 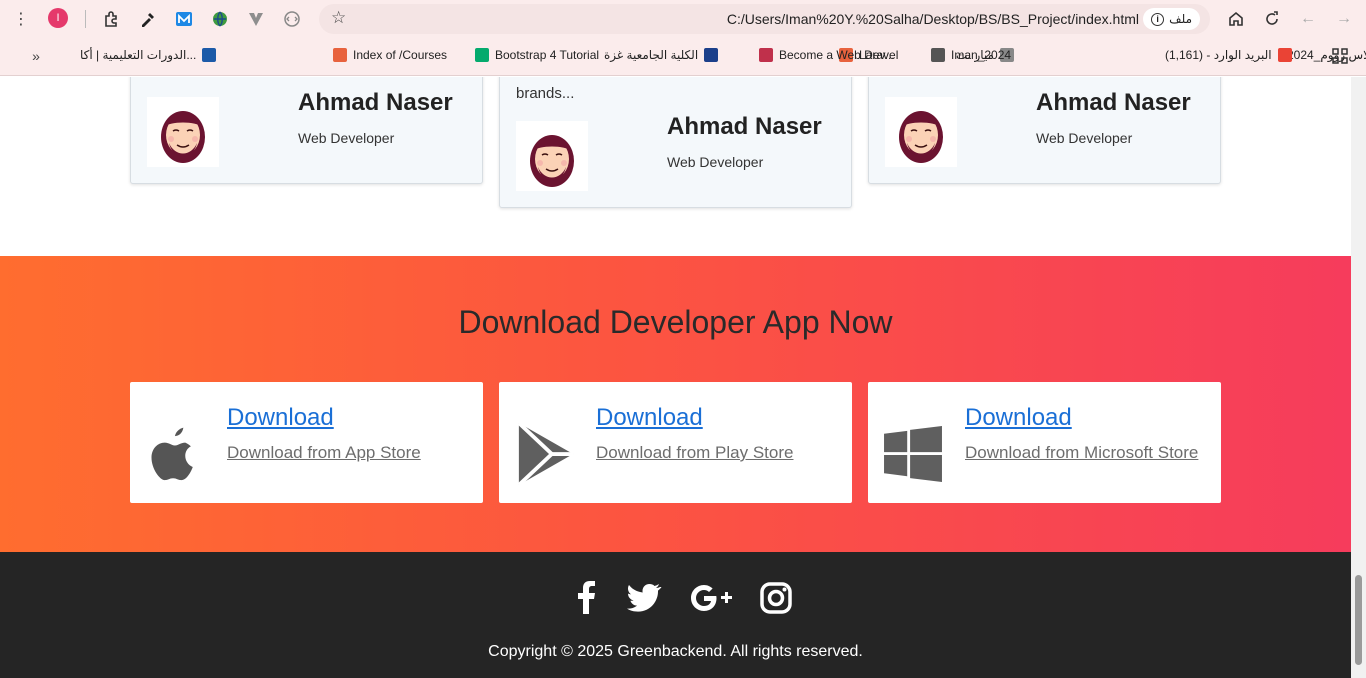 I want to click on extensions-icon, so click(x=112, y=19).